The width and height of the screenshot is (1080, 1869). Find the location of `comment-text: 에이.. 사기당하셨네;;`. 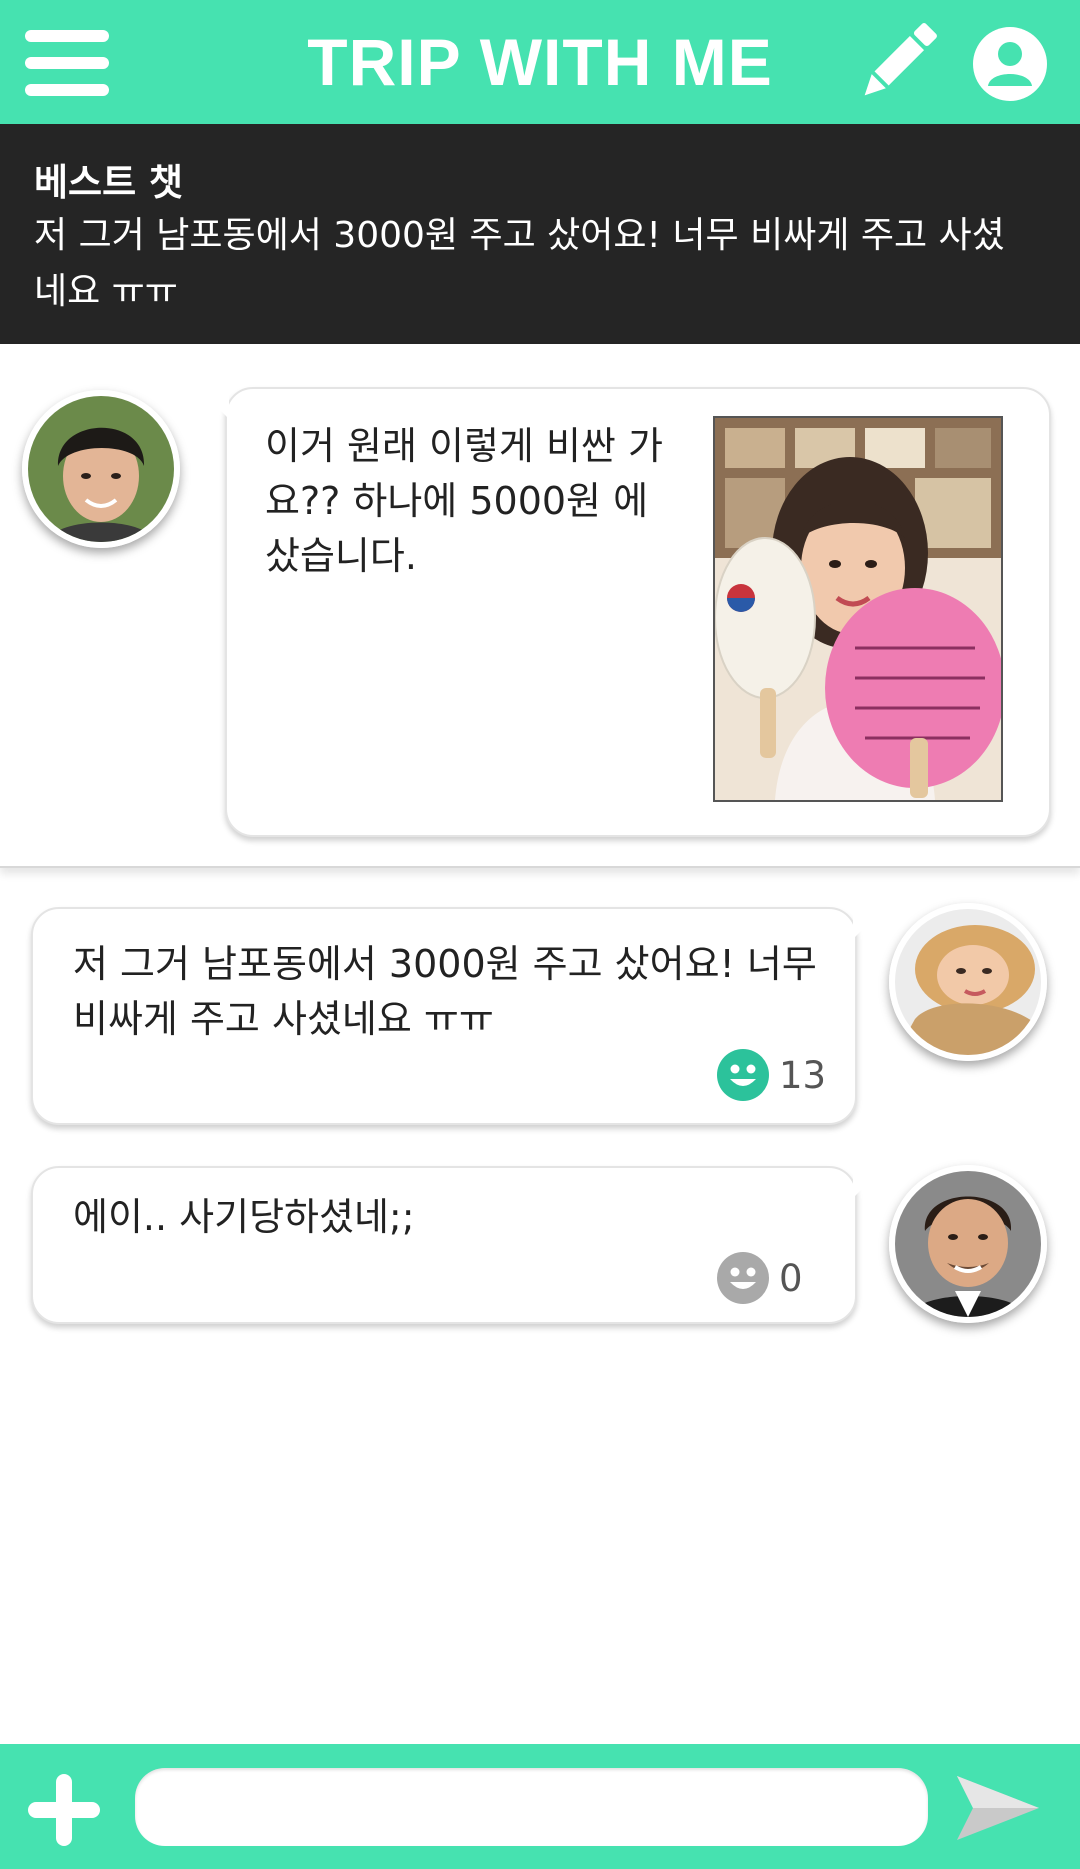

comment-text: 에이.. 사기당하셨네;; is located at coordinates (244, 1217).